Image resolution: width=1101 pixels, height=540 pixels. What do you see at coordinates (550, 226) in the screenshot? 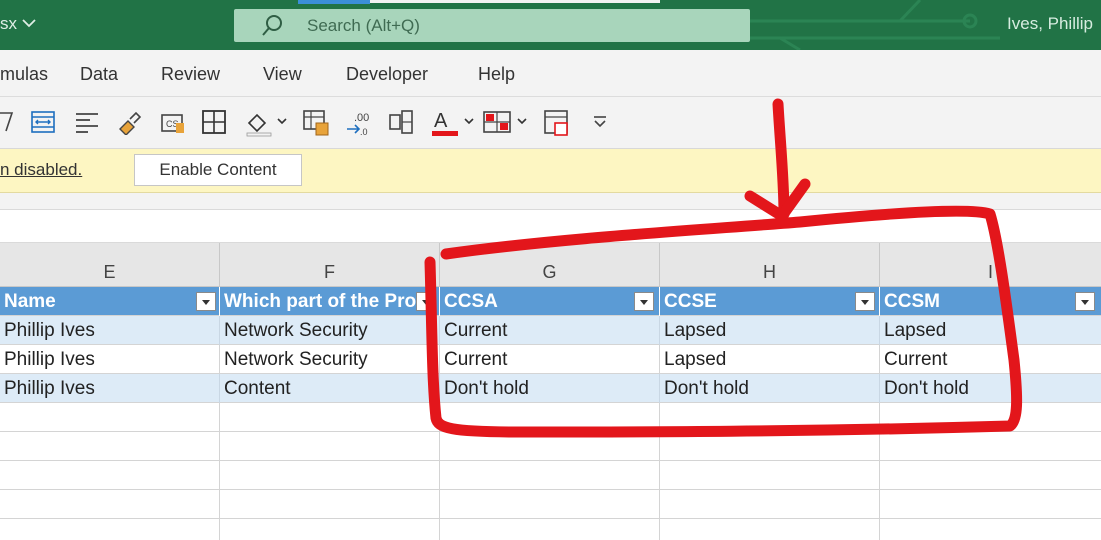
I see `formula-bar` at bounding box center [550, 226].